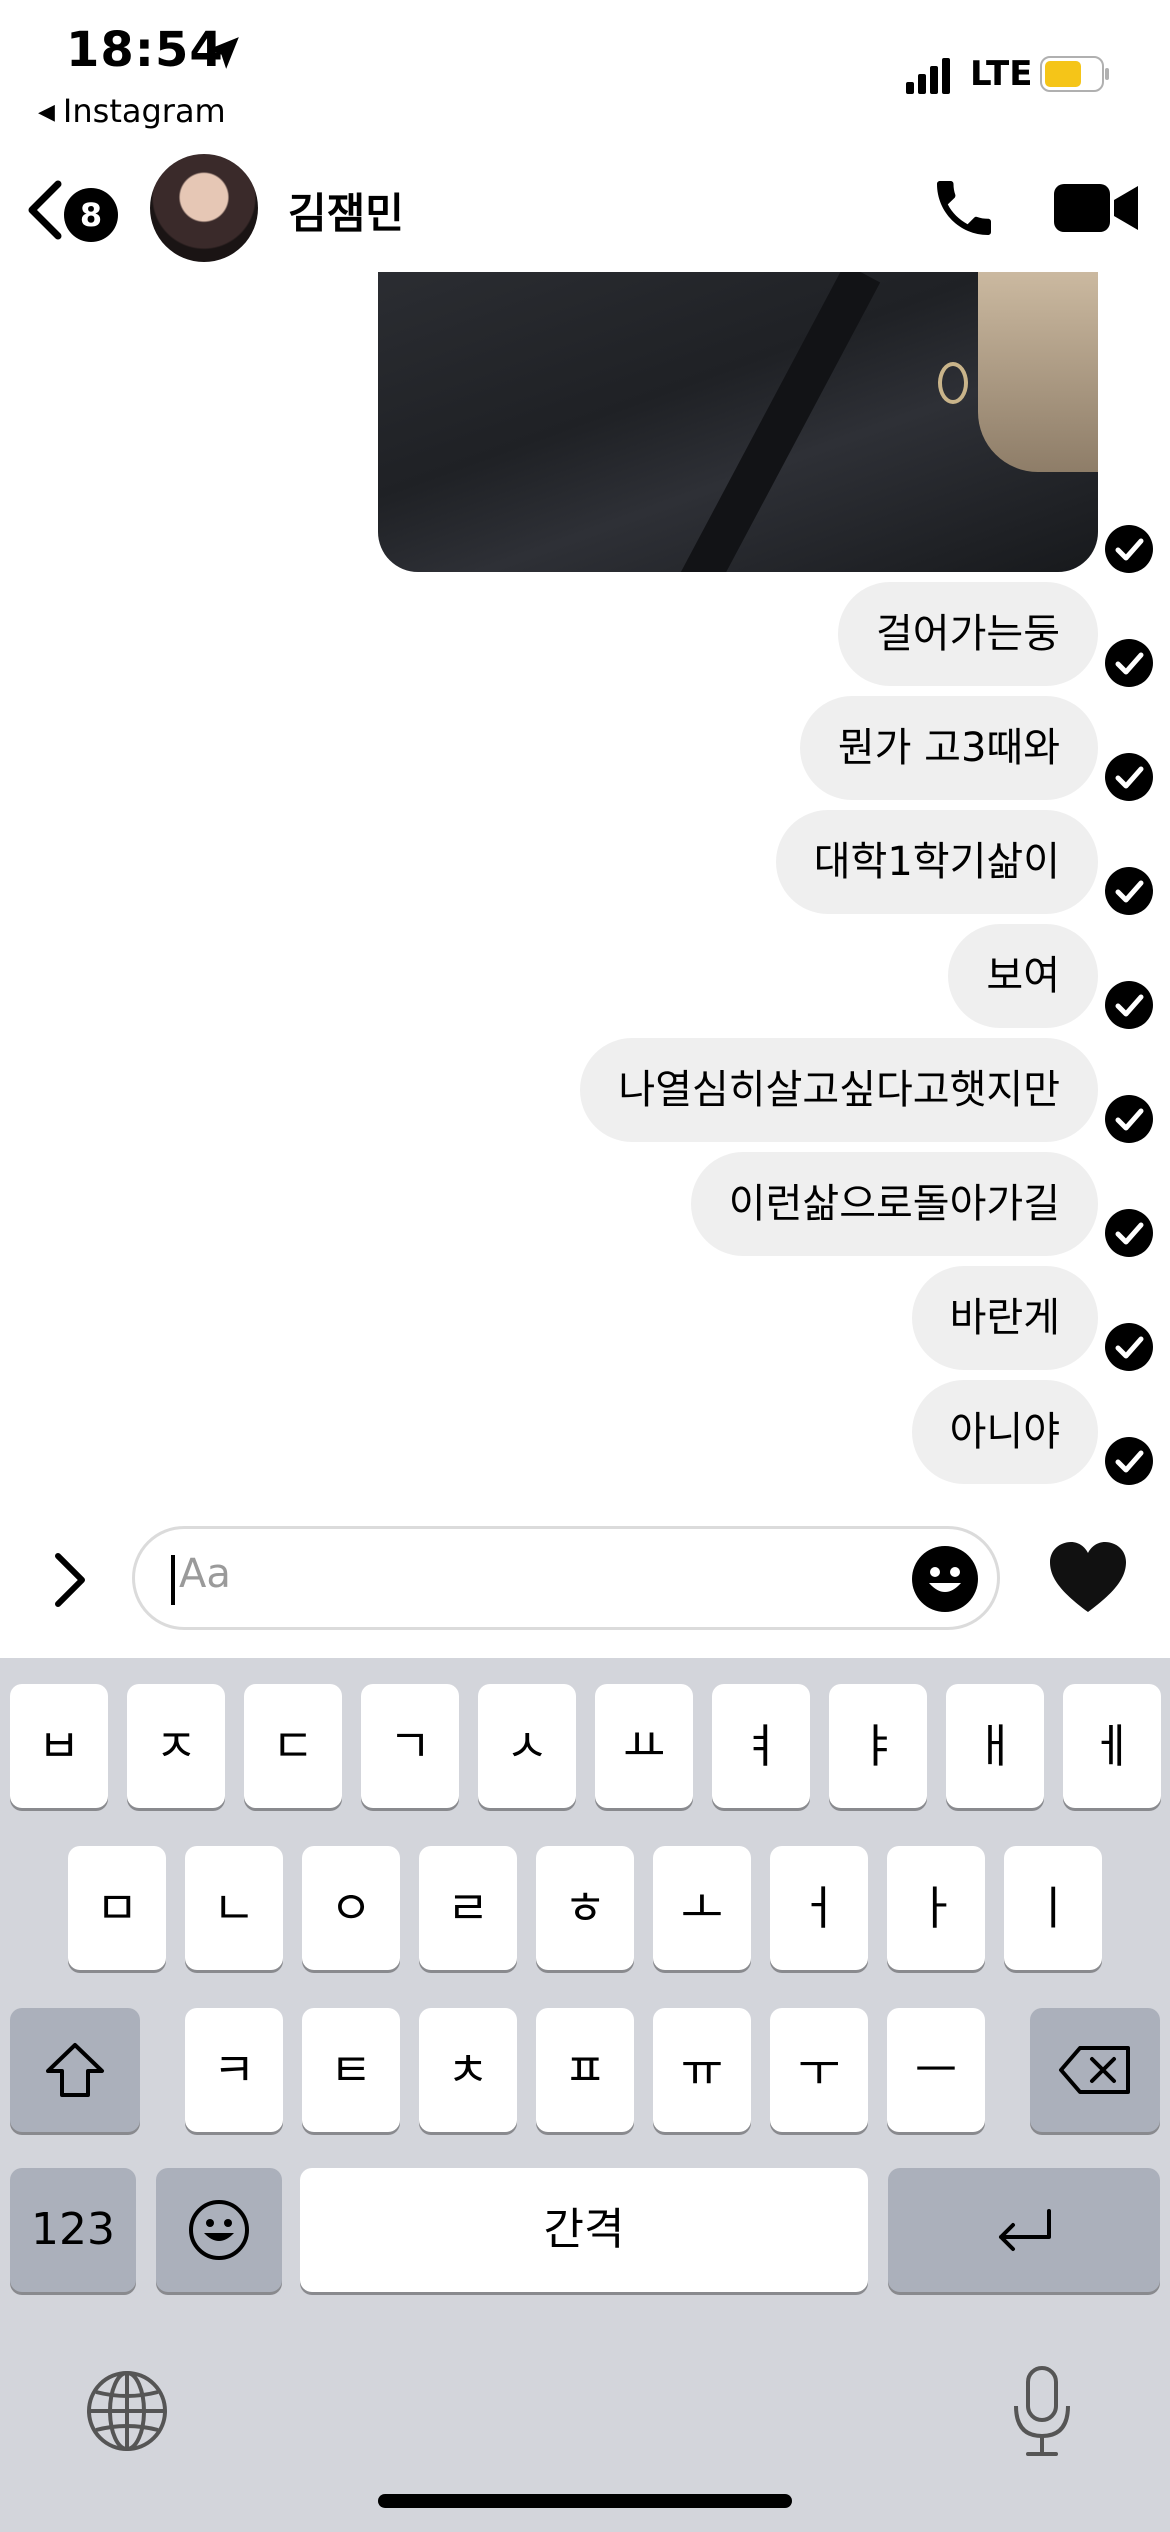  Describe the element at coordinates (936, 1908) in the screenshot. I see `key: ㅏ` at that location.